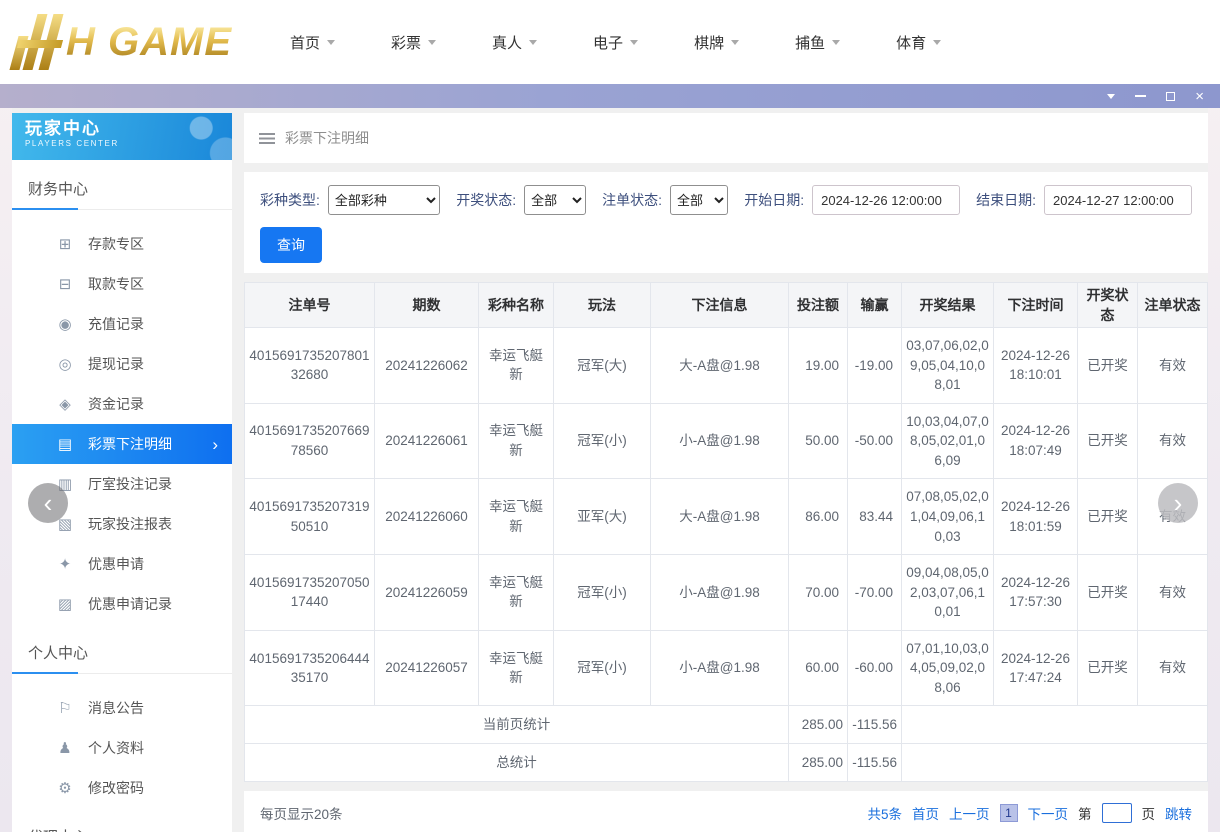 The height and width of the screenshot is (832, 1220). I want to click on top-menu-item: 电子, so click(616, 42).